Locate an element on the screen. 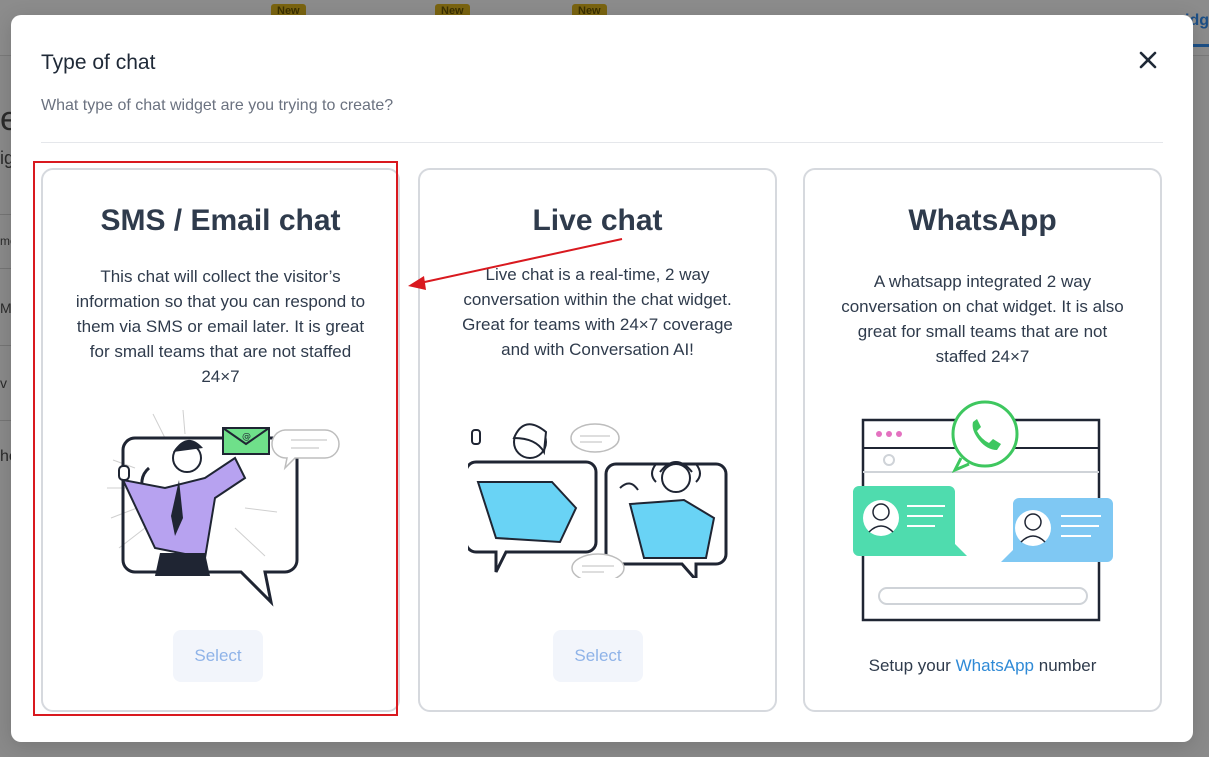 Image resolution: width=1209 pixels, height=757 pixels. whatsapp-setup-note: Setup your WhatsApp number is located at coordinates (982, 666).